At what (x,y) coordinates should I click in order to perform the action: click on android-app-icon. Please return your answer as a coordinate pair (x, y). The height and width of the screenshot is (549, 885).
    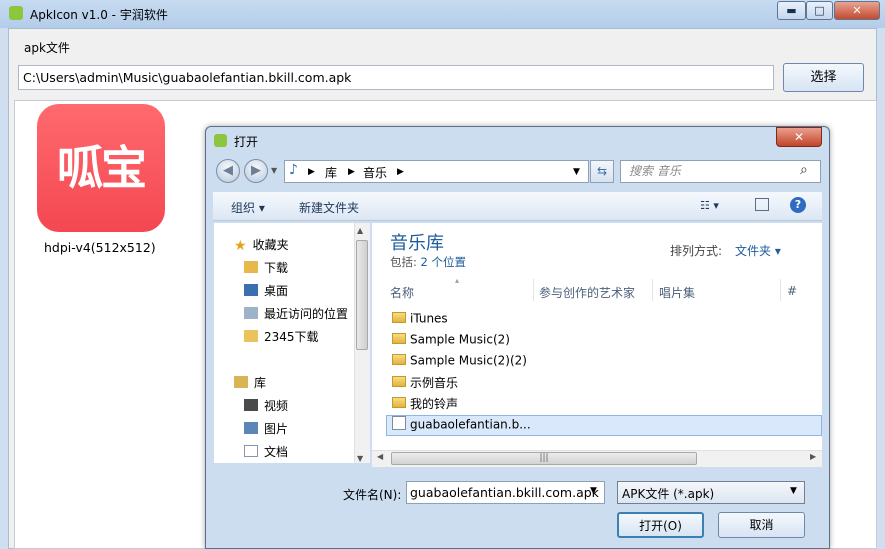
    Looking at the image, I should click on (16, 13).